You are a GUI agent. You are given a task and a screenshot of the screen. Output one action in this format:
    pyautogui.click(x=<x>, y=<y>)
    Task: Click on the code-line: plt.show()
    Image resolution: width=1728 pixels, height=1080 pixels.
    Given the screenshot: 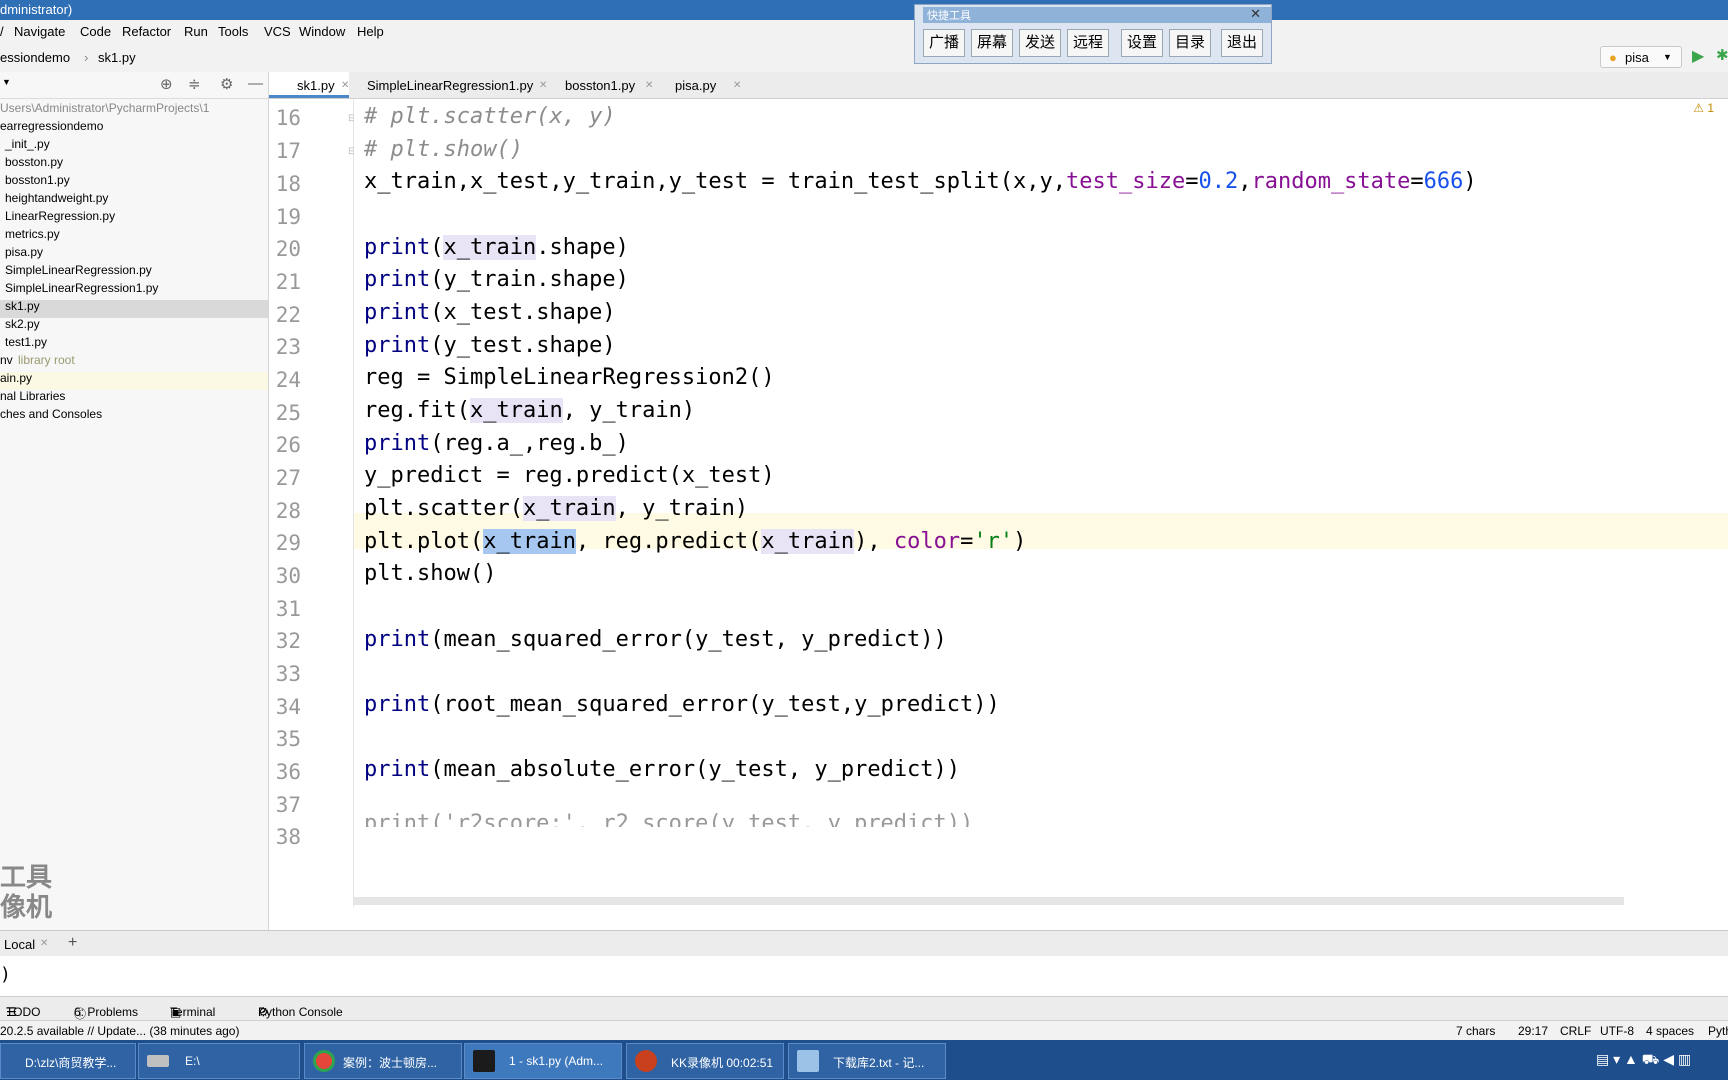 What is the action you would take?
    pyautogui.click(x=430, y=573)
    